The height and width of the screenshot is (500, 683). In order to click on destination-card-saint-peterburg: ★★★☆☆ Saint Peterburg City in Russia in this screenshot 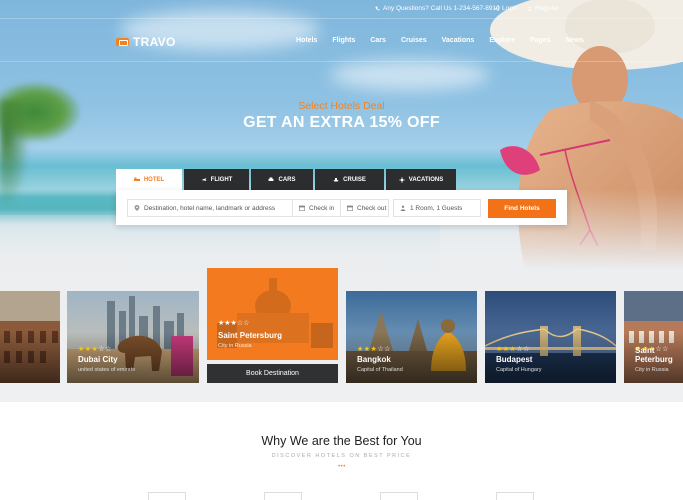, I will do `click(653, 337)`.